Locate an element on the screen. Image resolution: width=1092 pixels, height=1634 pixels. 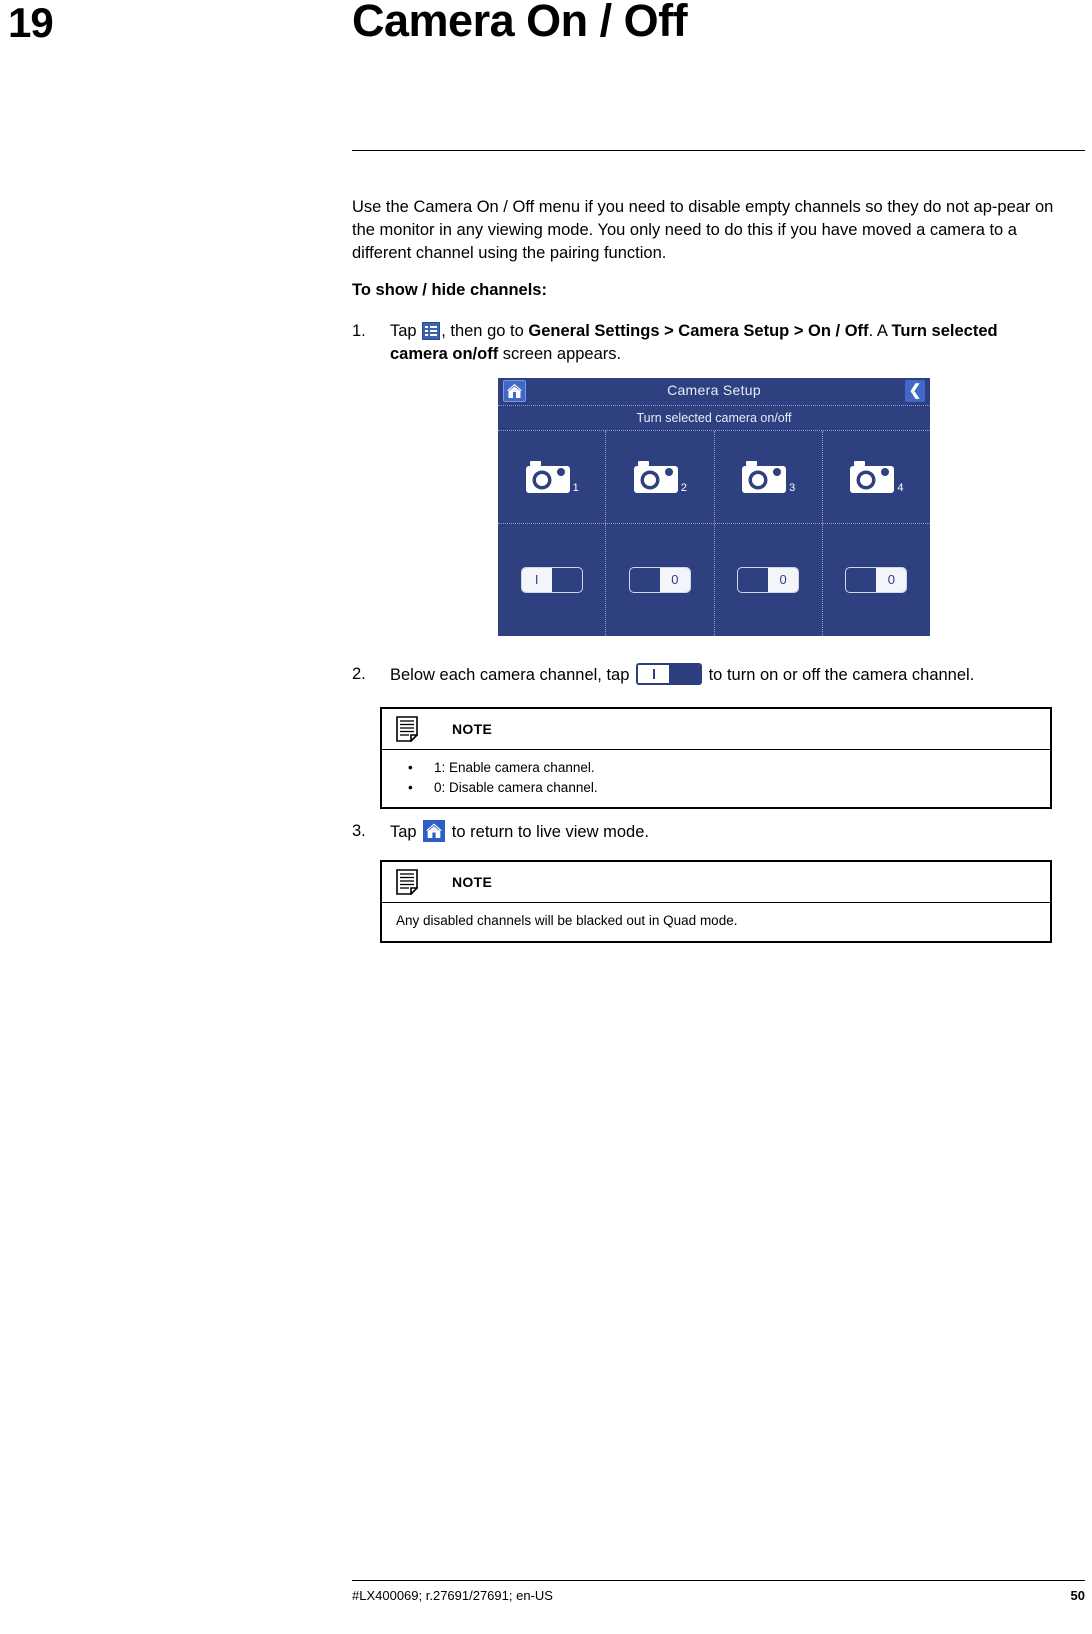
toggle-switch-channel-2: 0 is located at coordinates (659, 580).